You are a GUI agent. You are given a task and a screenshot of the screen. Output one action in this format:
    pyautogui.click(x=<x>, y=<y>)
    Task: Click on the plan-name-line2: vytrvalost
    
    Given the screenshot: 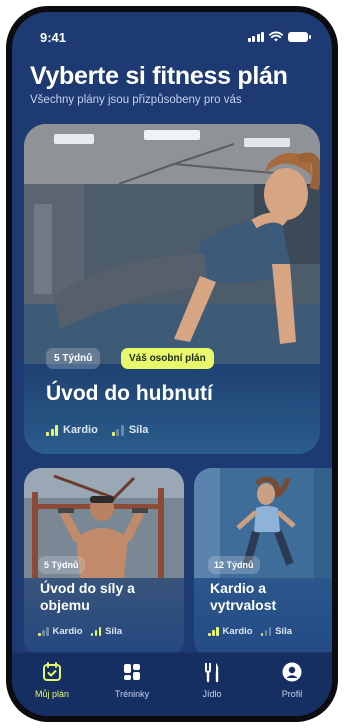 What is the action you would take?
    pyautogui.click(x=243, y=605)
    